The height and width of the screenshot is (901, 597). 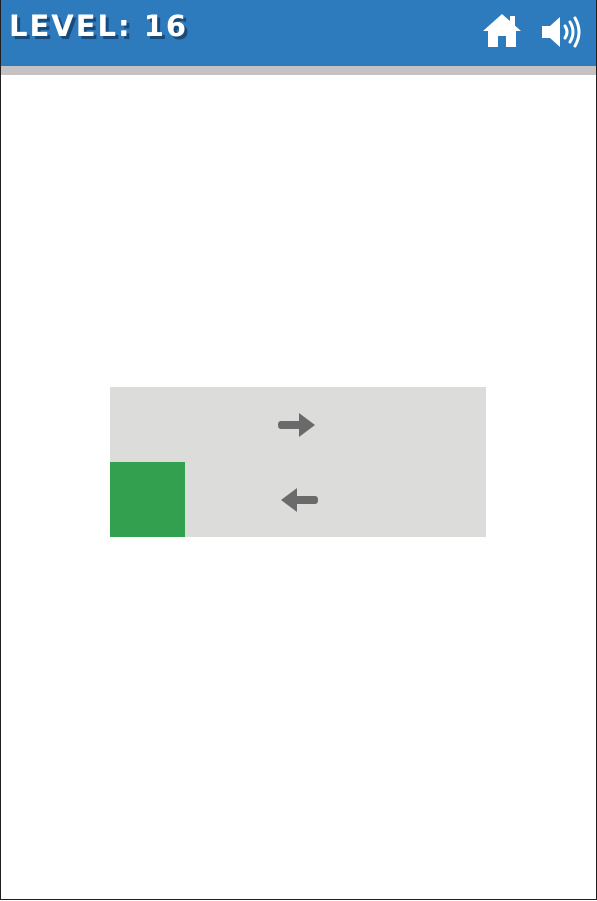 I want to click on sound-button, so click(x=562, y=32).